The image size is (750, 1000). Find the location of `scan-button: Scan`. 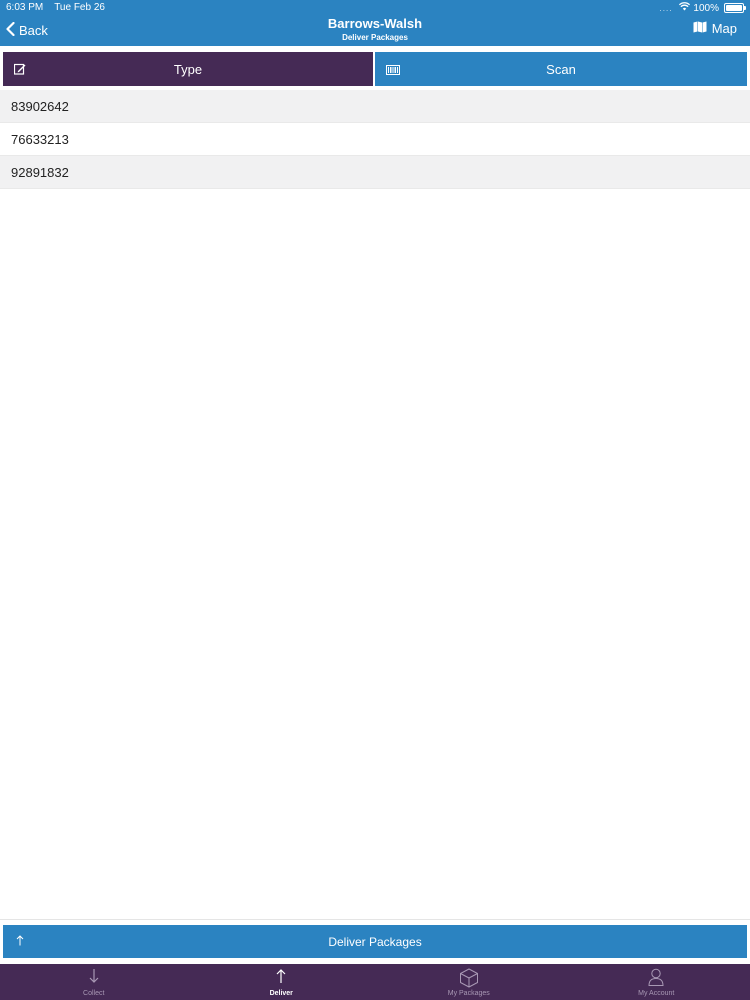

scan-button: Scan is located at coordinates (561, 69).